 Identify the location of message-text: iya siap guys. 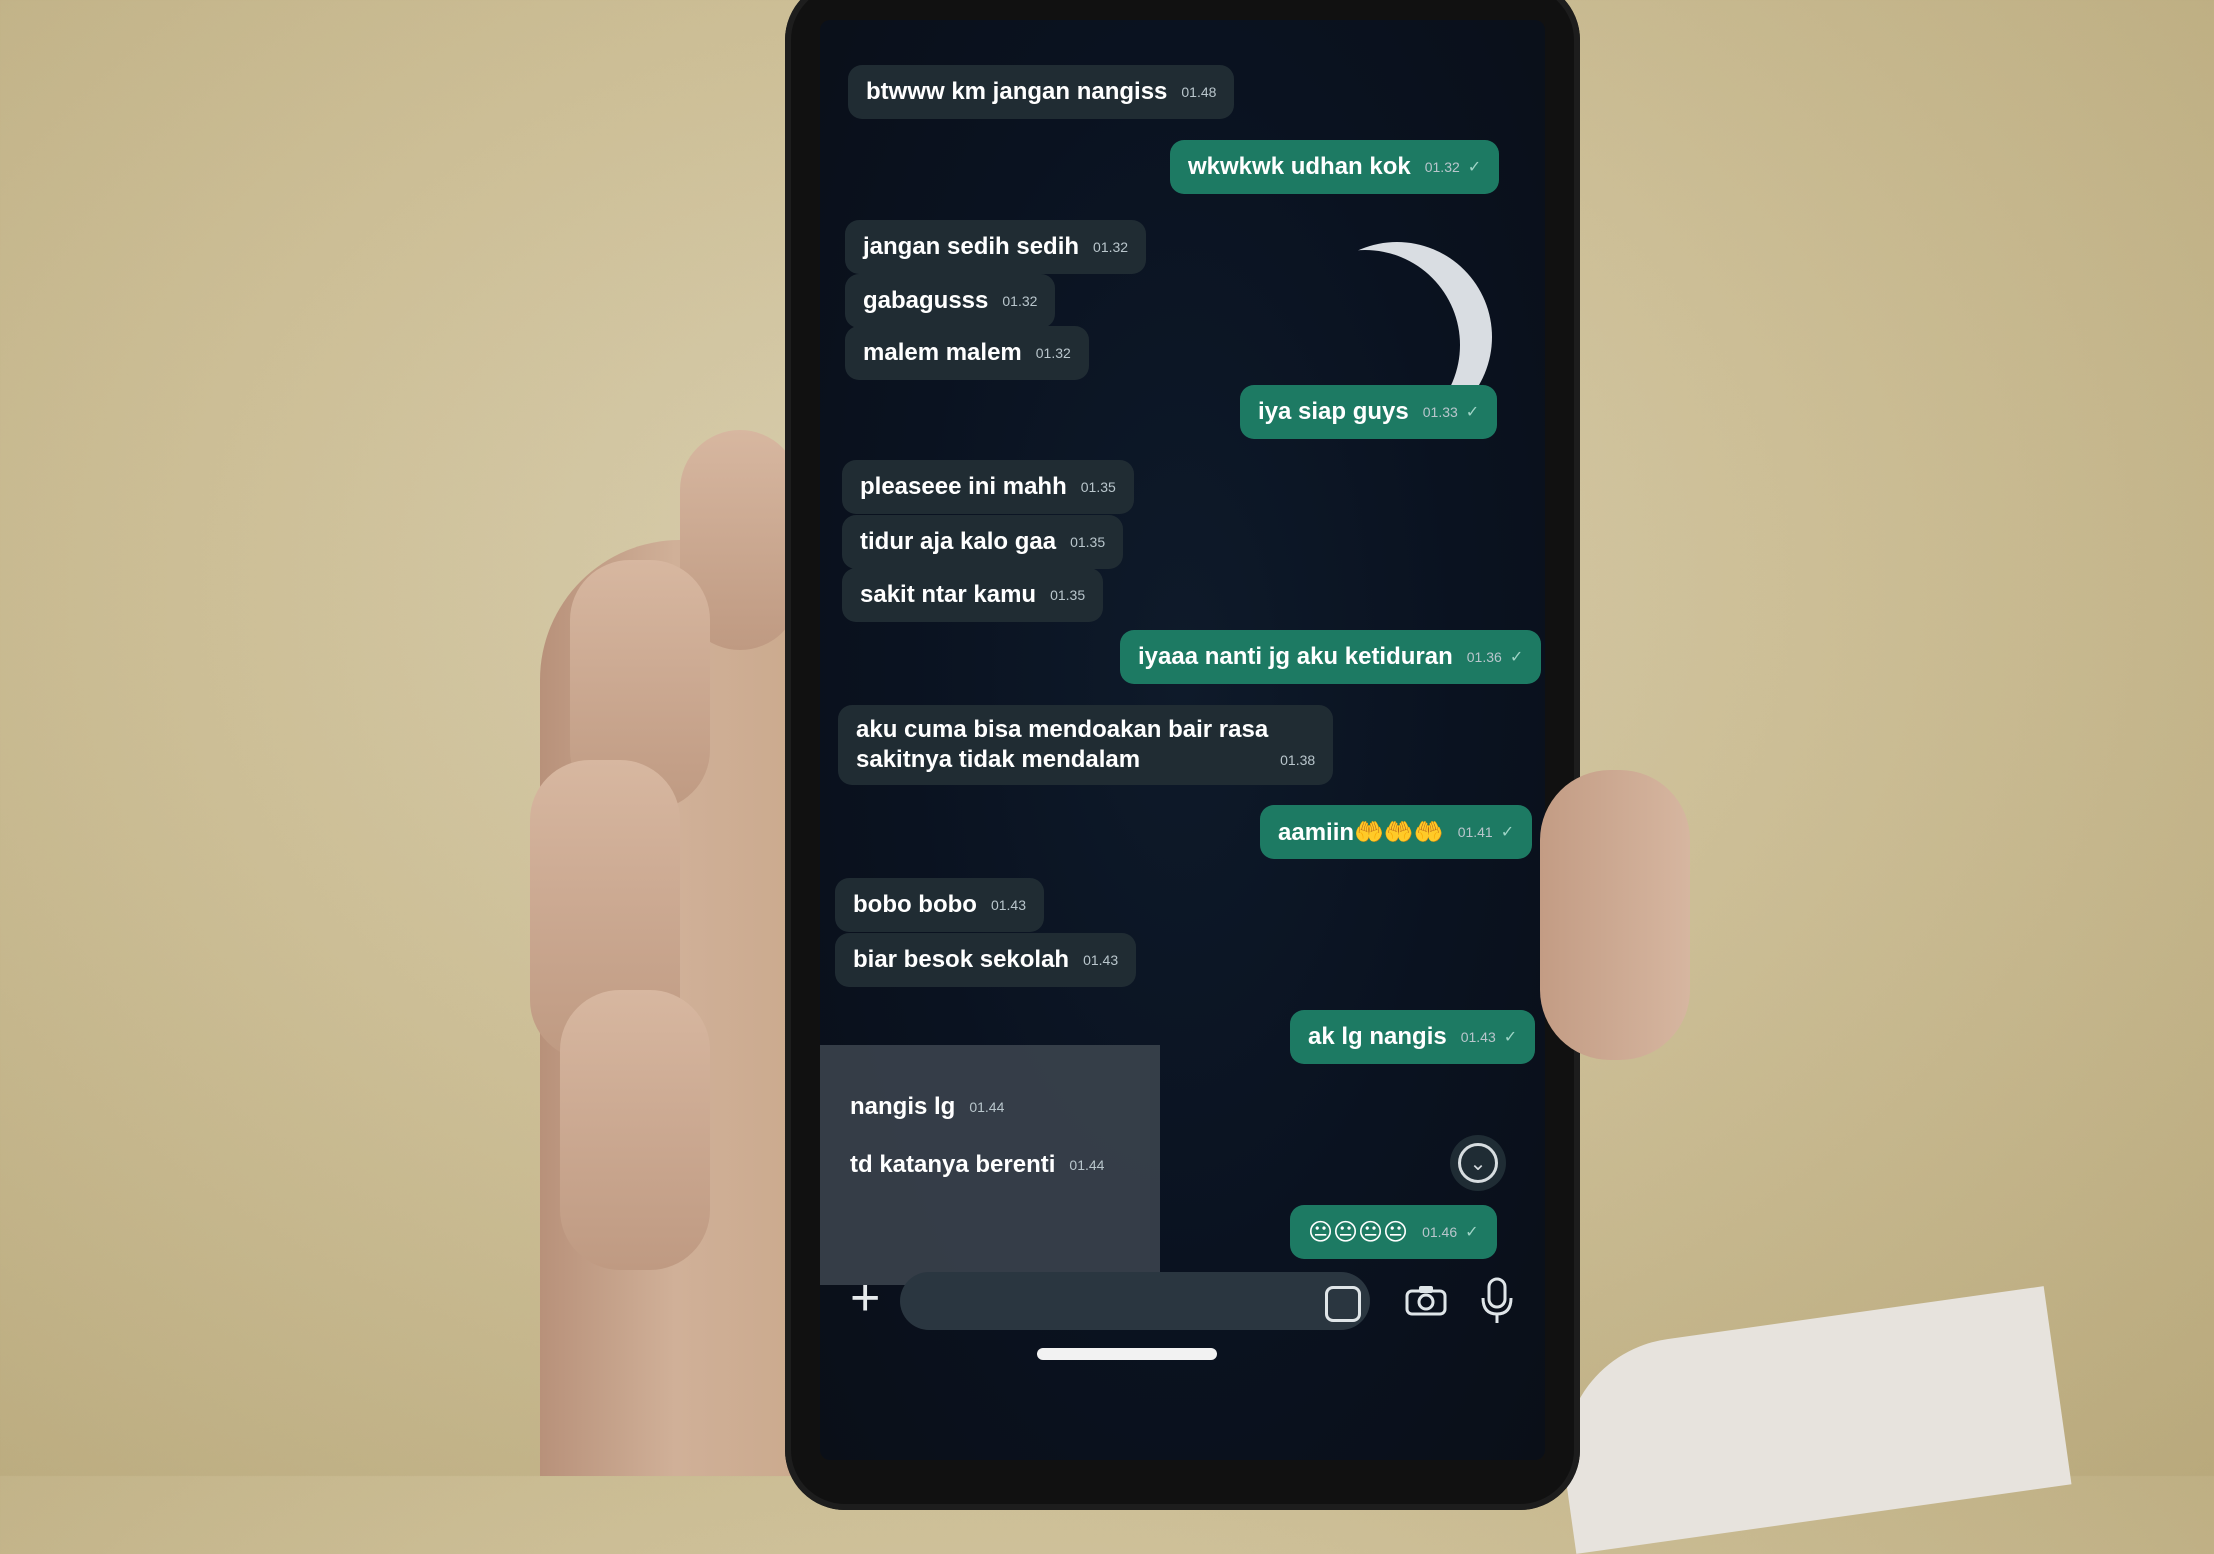
(1333, 411).